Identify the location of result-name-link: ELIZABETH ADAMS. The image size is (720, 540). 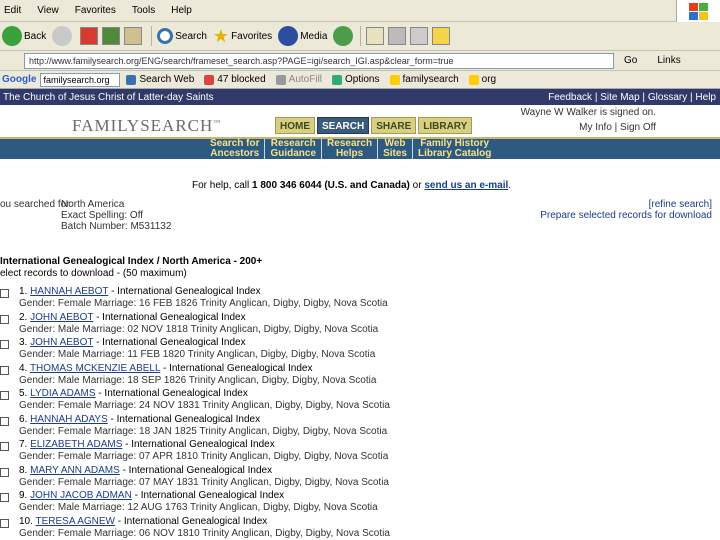
(76, 444).